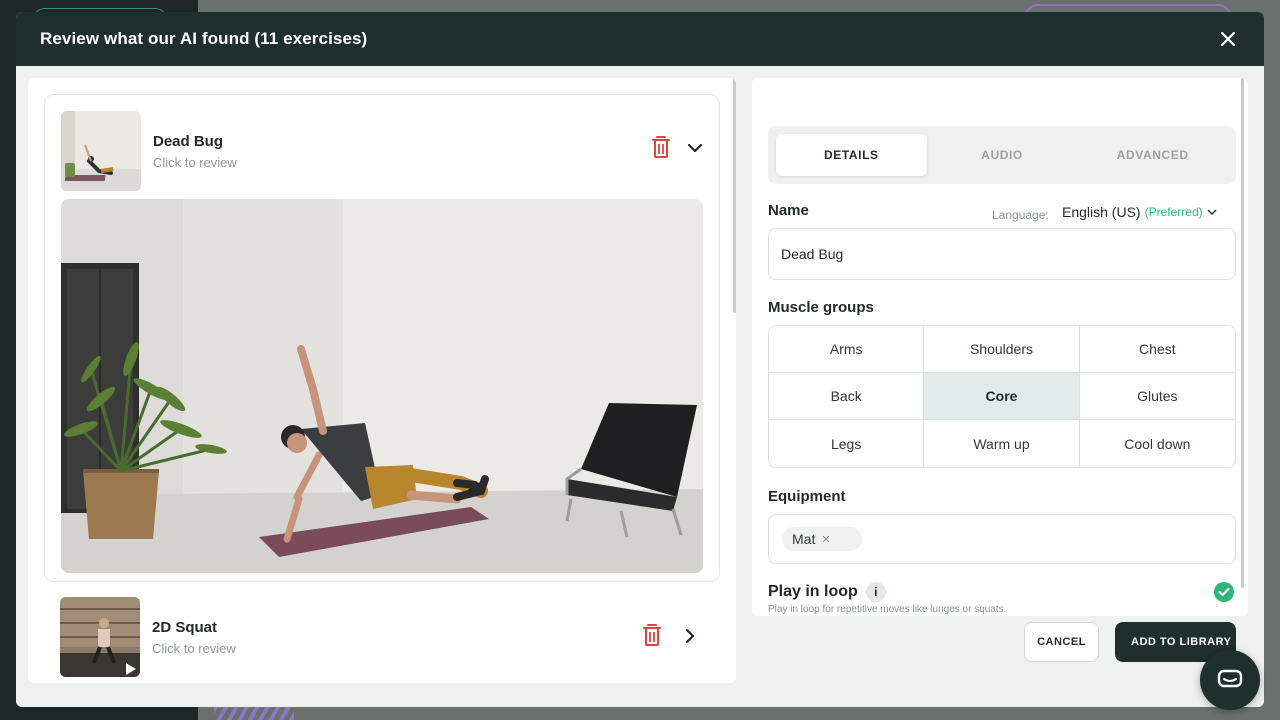 This screenshot has width=1280, height=720. I want to click on modal-title: Review what our AI found (11 exercises), so click(204, 38).